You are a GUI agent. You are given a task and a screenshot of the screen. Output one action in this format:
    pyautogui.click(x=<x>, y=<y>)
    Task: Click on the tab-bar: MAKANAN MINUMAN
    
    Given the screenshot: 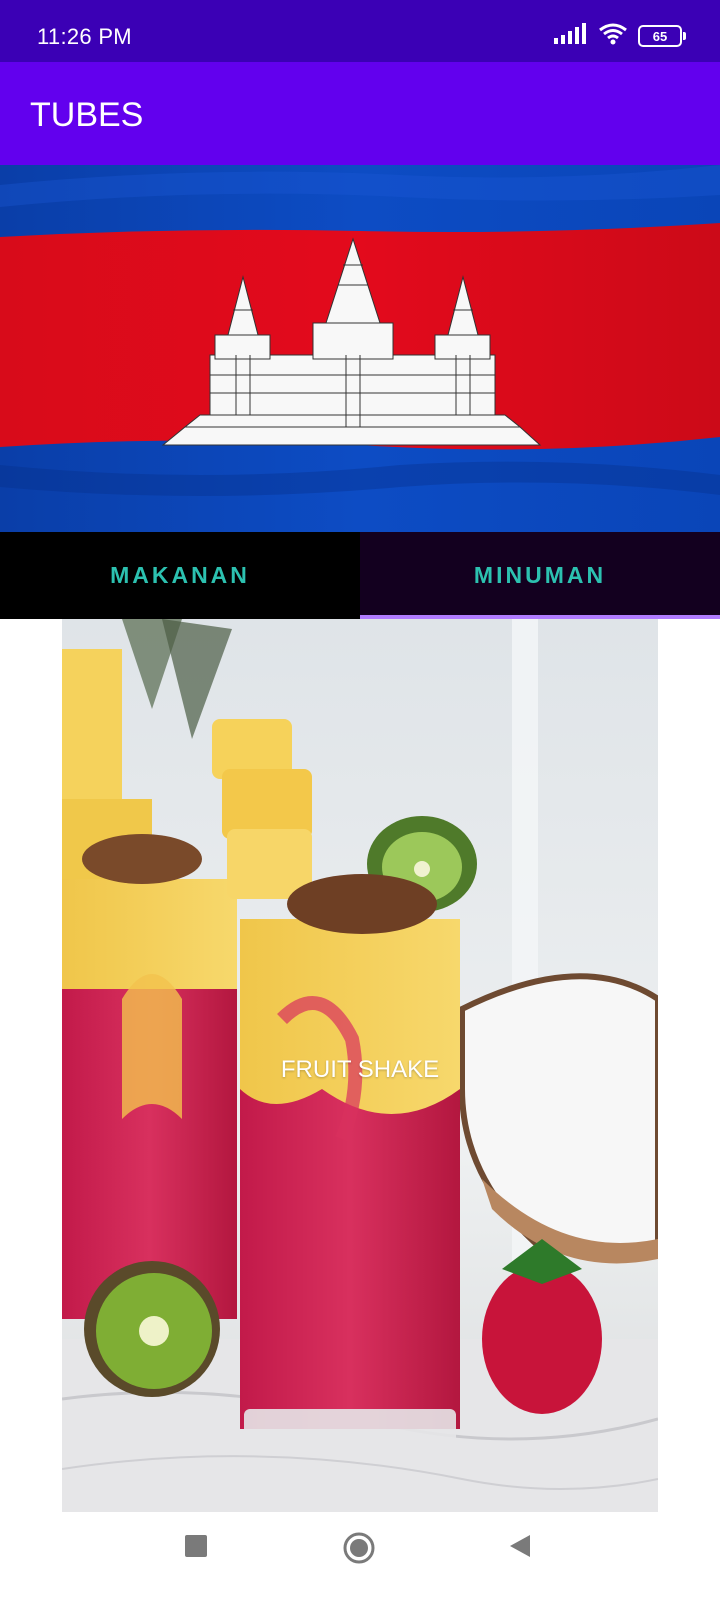 What is the action you would take?
    pyautogui.click(x=360, y=575)
    